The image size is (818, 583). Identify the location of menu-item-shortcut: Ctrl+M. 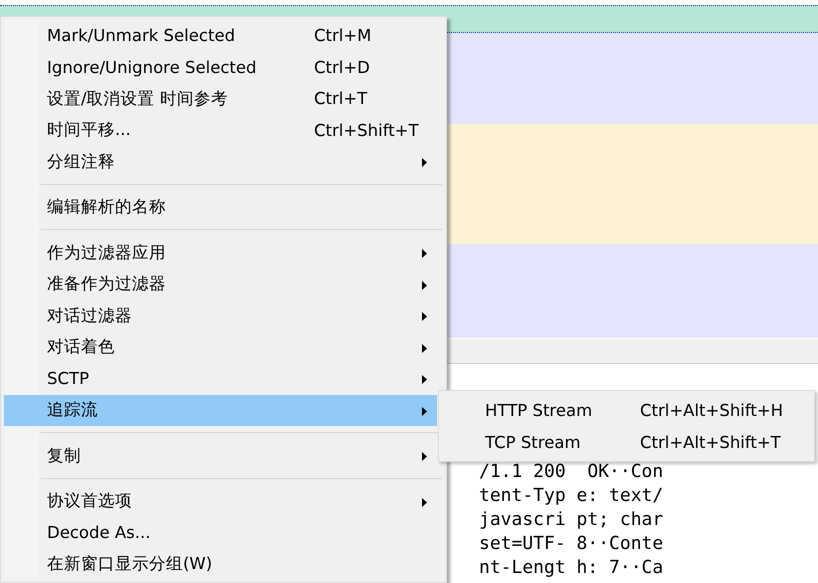
(343, 36).